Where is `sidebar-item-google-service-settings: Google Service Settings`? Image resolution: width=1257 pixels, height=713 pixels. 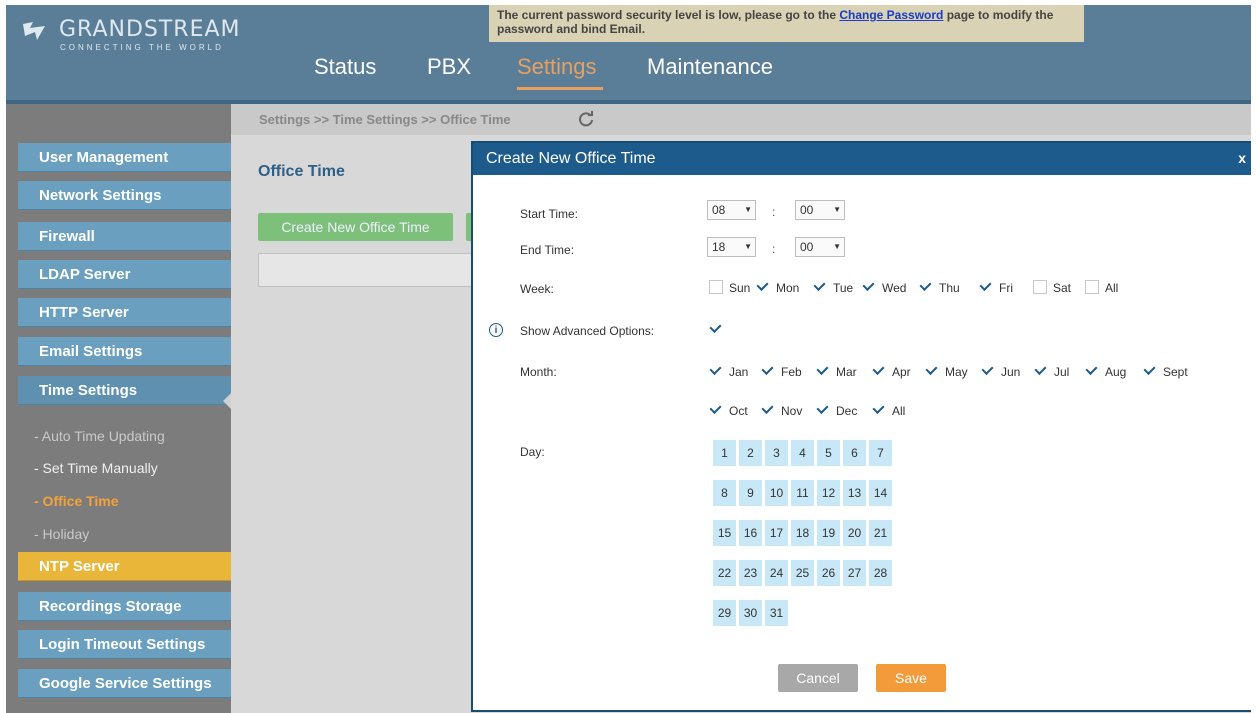
sidebar-item-google-service-settings: Google Service Settings is located at coordinates (124, 683).